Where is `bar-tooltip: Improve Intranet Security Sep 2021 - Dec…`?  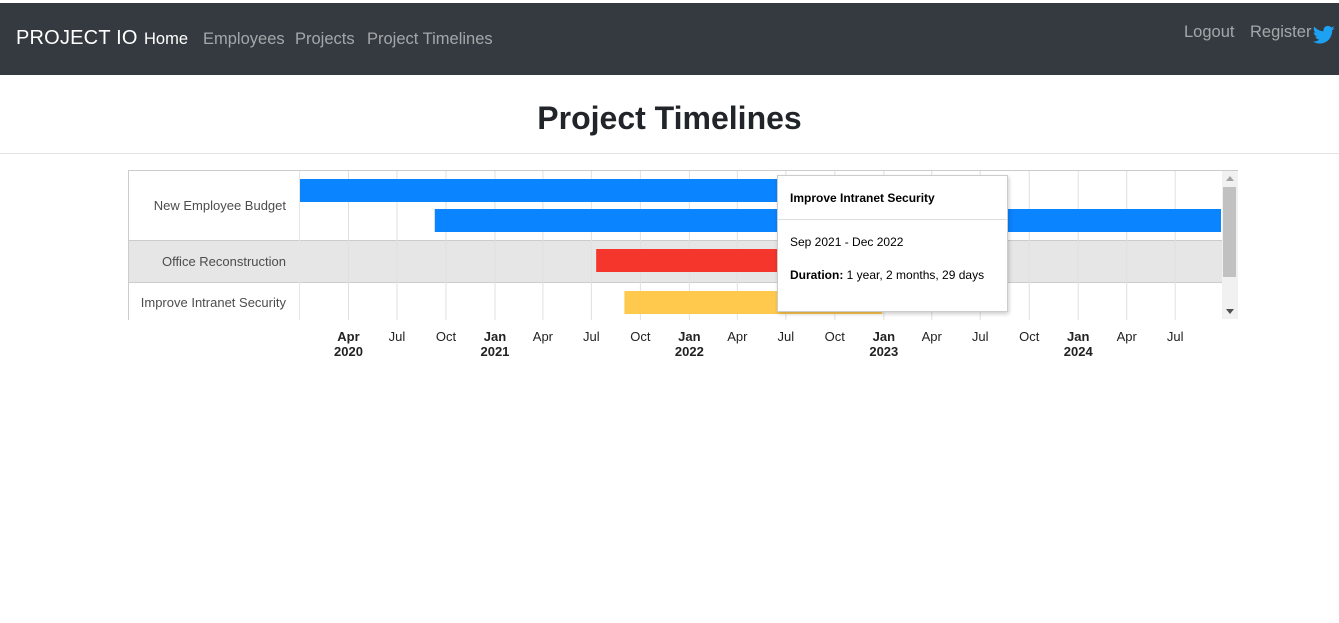
bar-tooltip: Improve Intranet Security Sep 2021 - Dec… is located at coordinates (892, 243).